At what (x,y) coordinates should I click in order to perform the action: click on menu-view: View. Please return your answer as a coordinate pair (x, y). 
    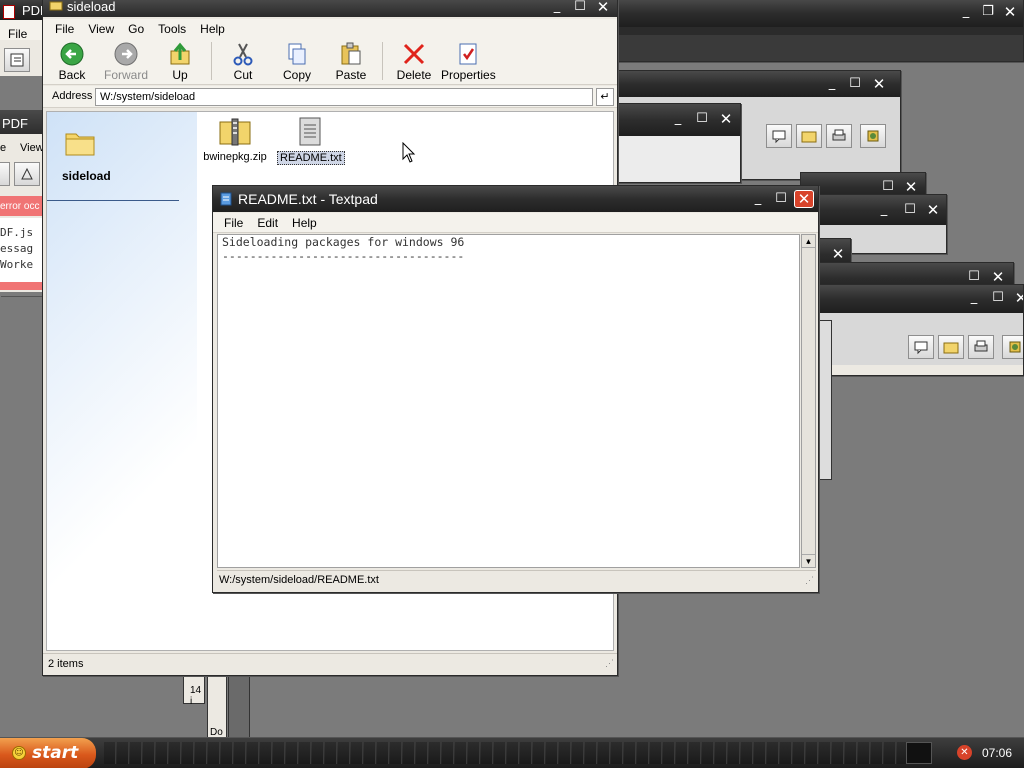
    Looking at the image, I should click on (101, 29).